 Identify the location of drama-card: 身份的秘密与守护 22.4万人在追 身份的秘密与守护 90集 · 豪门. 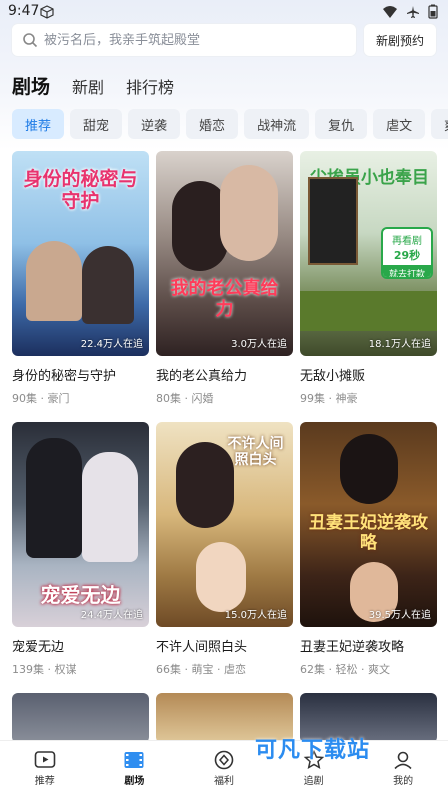
(80, 278).